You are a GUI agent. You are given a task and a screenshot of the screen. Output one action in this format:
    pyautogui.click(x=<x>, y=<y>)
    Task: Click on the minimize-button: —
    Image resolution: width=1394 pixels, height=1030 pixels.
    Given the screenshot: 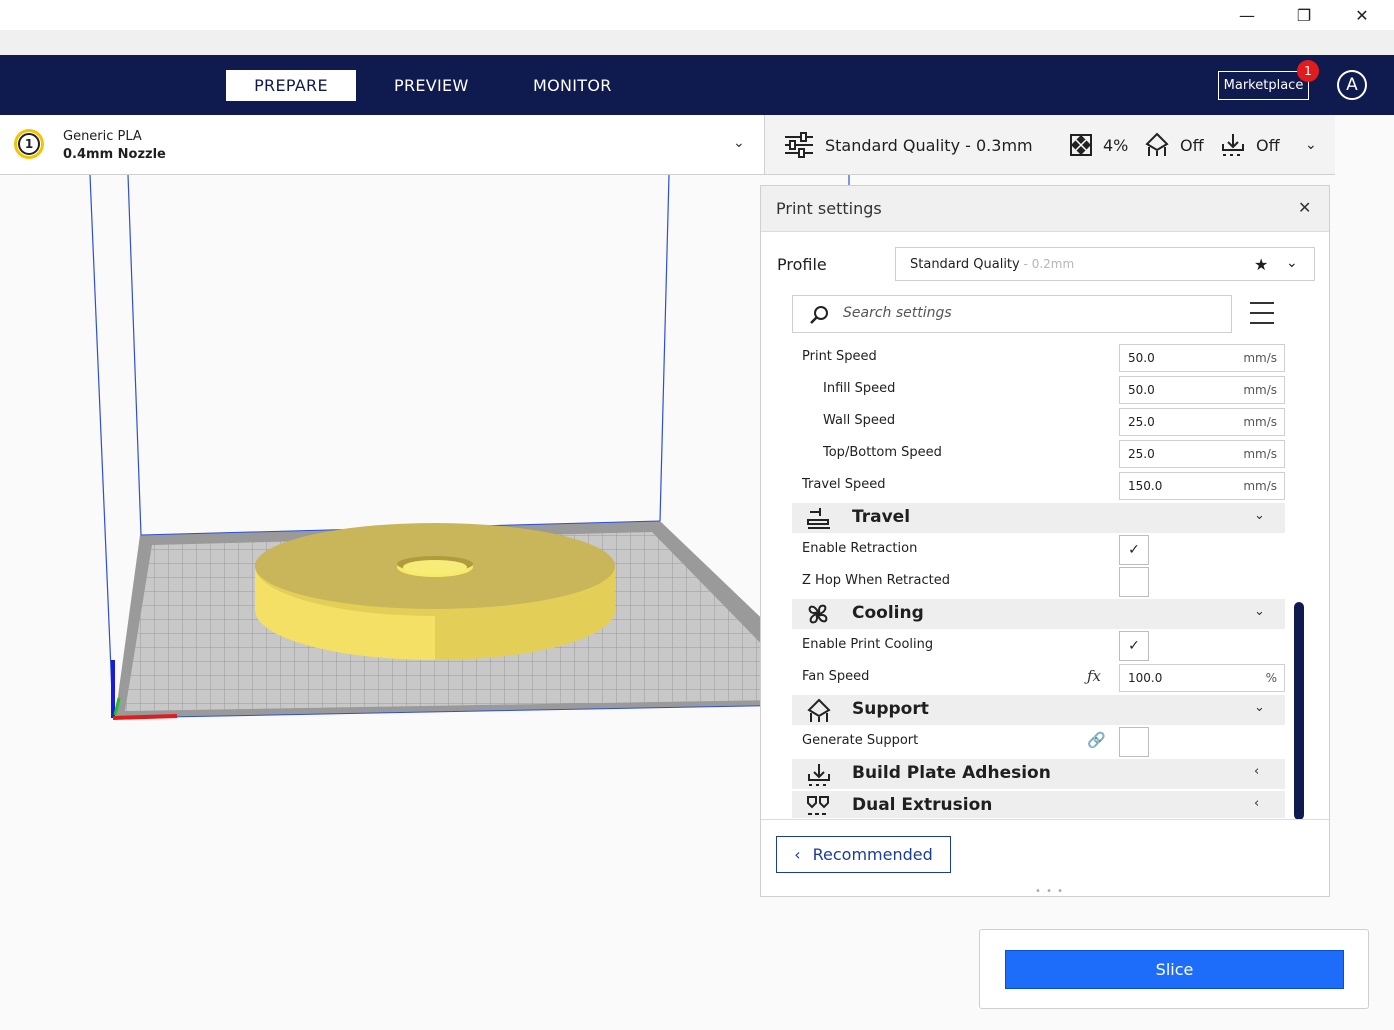 What is the action you would take?
    pyautogui.click(x=1247, y=15)
    